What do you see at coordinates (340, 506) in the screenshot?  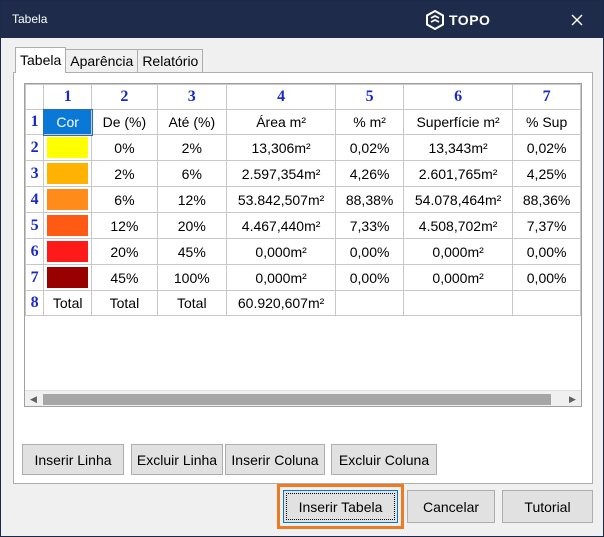 I see `insert-table-button: Inserir Tabela` at bounding box center [340, 506].